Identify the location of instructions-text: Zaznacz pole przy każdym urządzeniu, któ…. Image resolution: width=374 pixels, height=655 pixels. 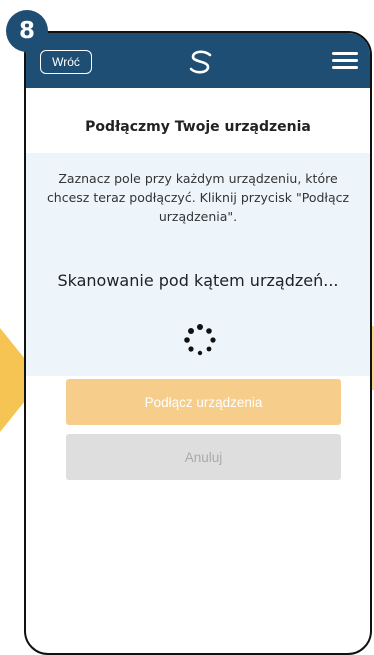
(198, 197).